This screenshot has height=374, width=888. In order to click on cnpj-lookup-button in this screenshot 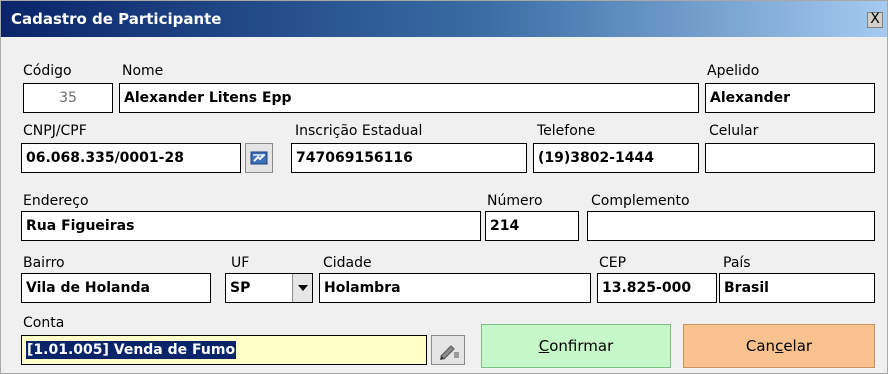, I will do `click(259, 158)`.